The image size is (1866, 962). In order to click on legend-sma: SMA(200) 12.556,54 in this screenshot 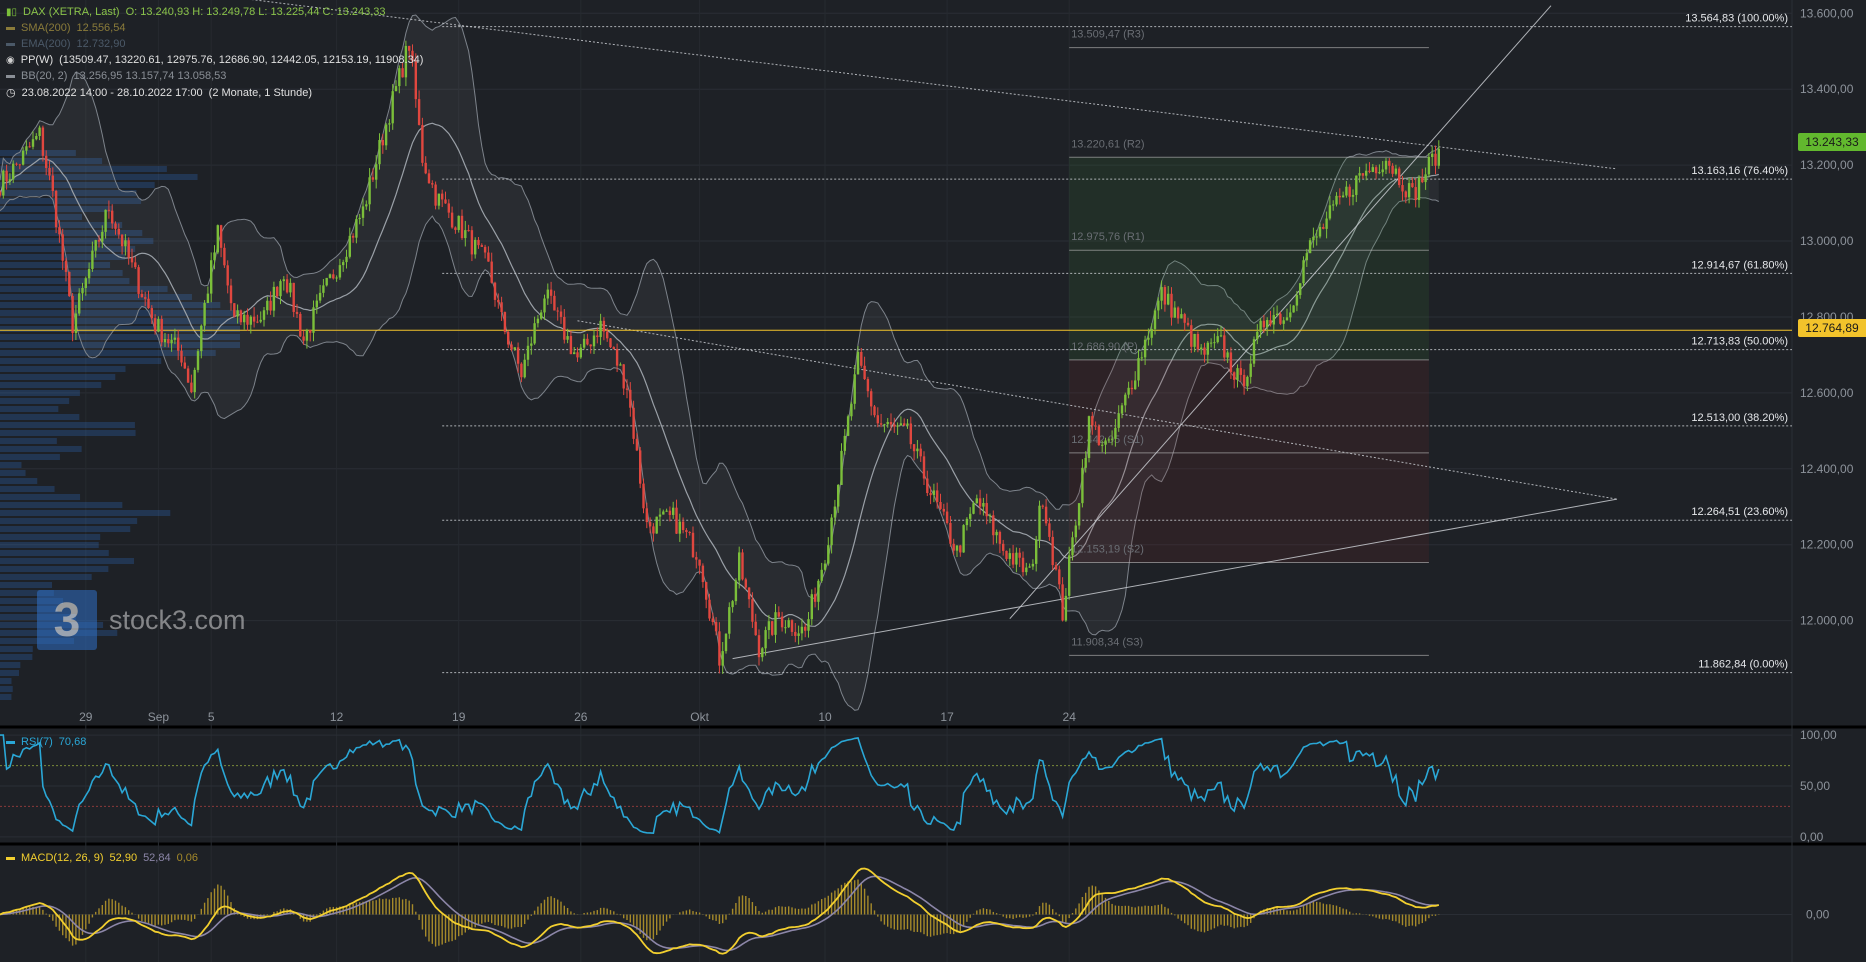, I will do `click(65, 28)`.